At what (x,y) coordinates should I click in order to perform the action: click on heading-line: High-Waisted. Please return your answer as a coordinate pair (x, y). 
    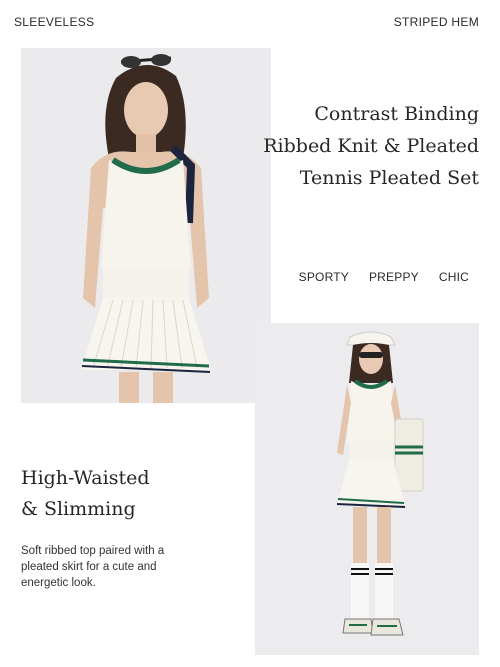
    Looking at the image, I should click on (85, 478).